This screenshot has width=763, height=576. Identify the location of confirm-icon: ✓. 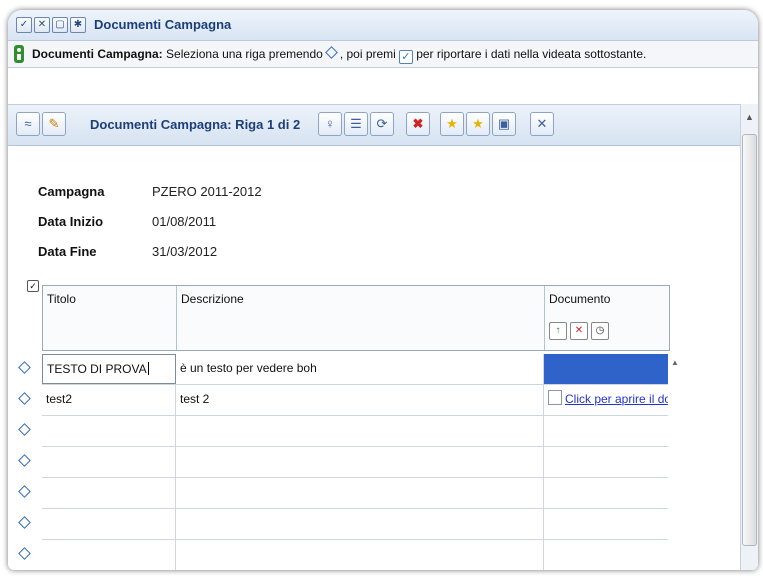
(24, 25).